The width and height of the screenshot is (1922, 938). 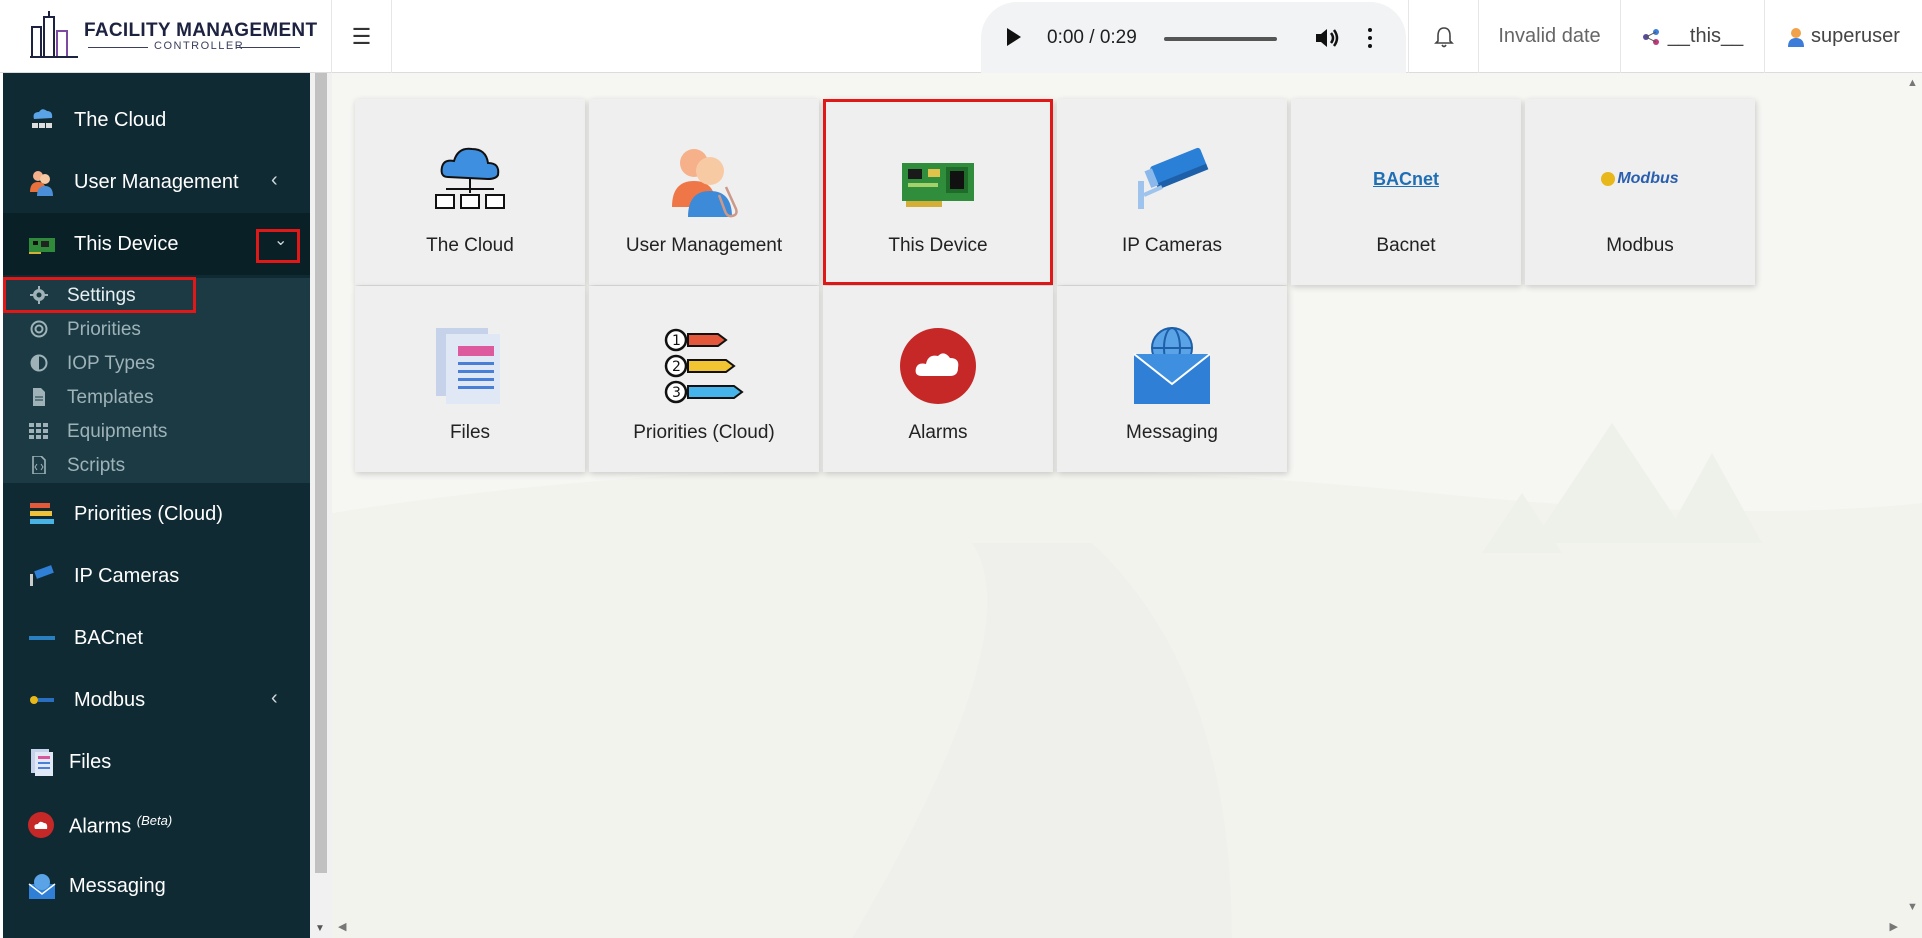 What do you see at coordinates (99, 295) in the screenshot?
I see `highlight-box` at bounding box center [99, 295].